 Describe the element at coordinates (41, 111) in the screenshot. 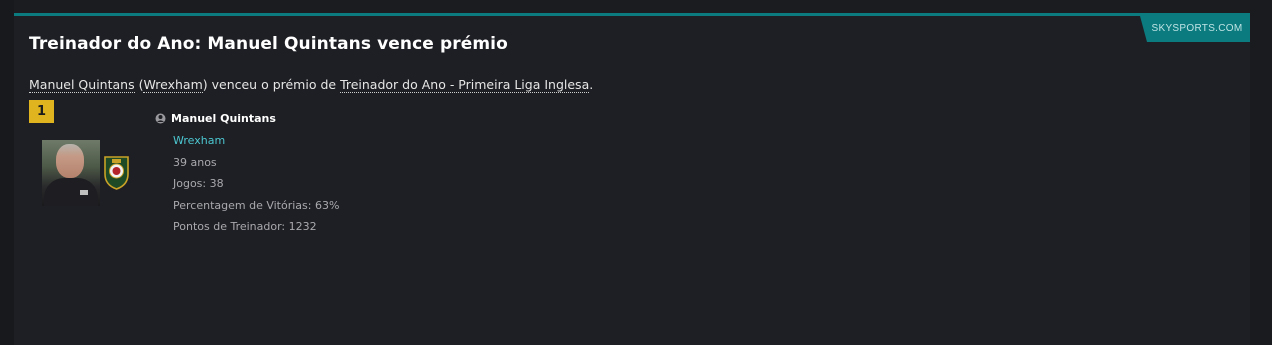

I see `rank-badge: 1` at that location.